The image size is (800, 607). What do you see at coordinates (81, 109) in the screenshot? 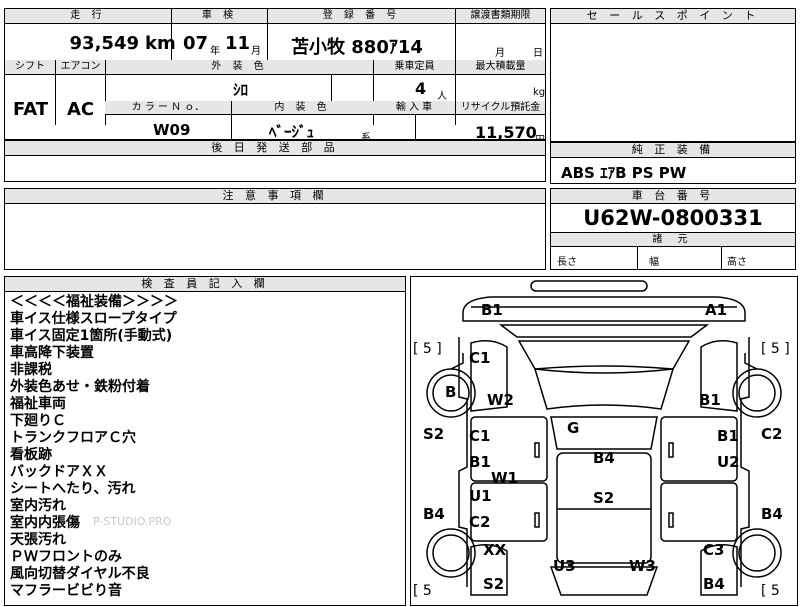
I see `ac-value: AC` at bounding box center [81, 109].